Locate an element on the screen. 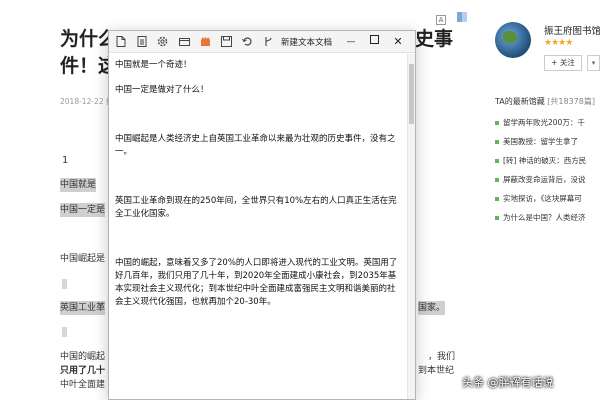 The image size is (600, 400). author-name: 振王府图书馆 is located at coordinates (572, 30).